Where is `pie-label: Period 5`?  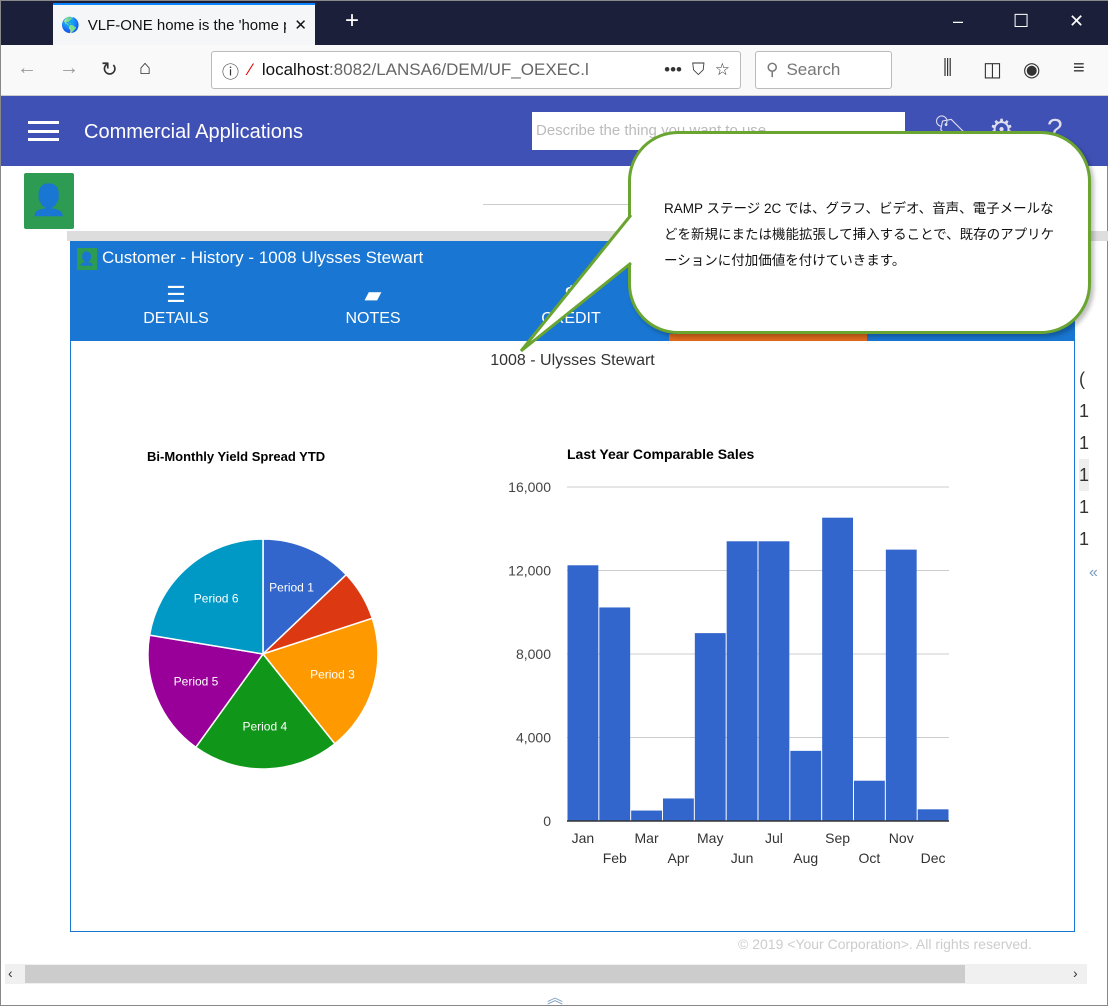
pie-label: Period 5 is located at coordinates (196, 682).